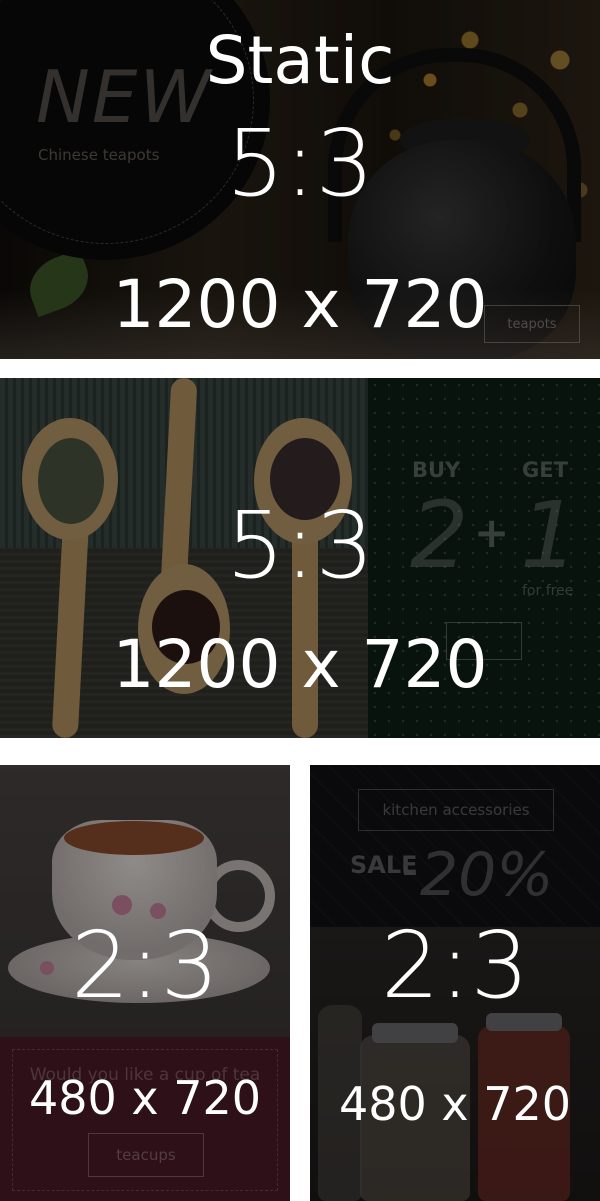 This screenshot has width=600, height=1201. I want to click on tea, so click(134, 838).